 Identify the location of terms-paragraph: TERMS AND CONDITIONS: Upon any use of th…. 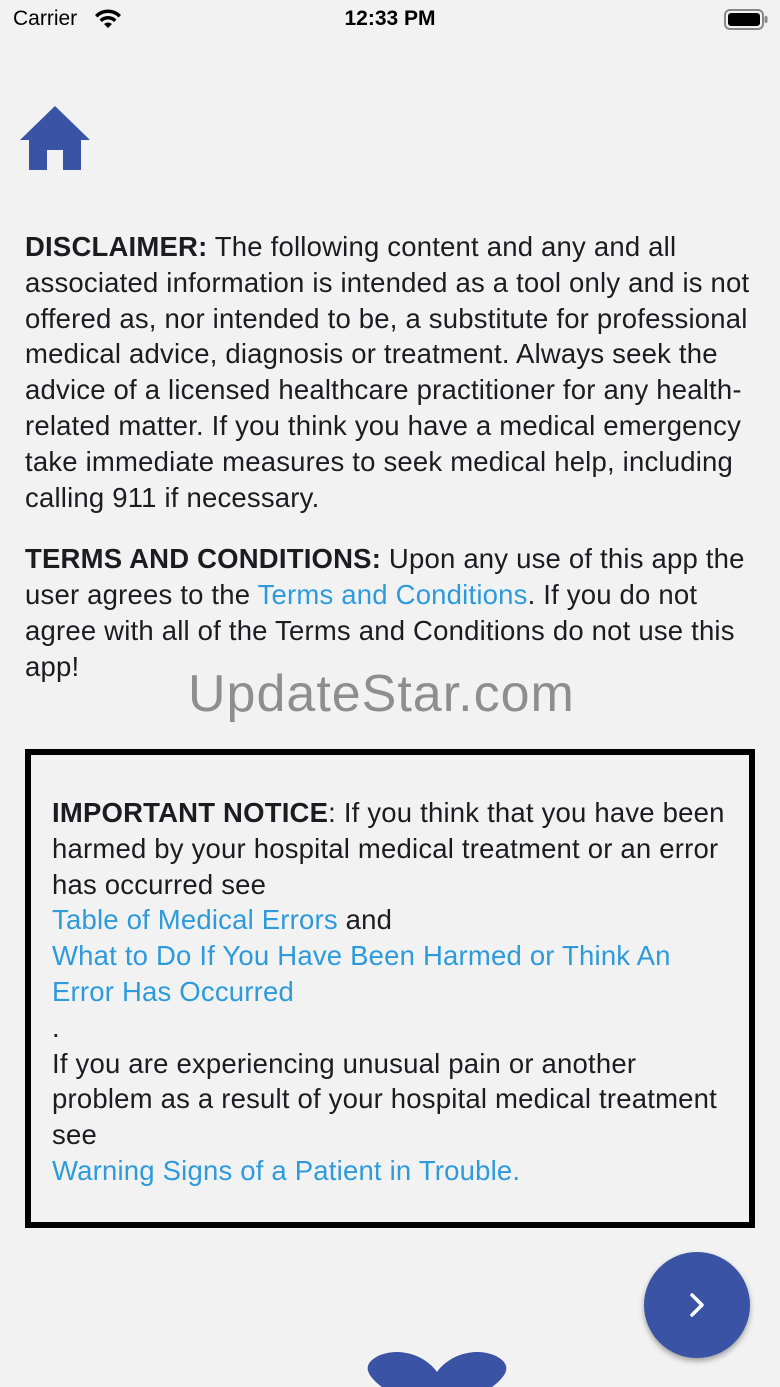
(392, 612).